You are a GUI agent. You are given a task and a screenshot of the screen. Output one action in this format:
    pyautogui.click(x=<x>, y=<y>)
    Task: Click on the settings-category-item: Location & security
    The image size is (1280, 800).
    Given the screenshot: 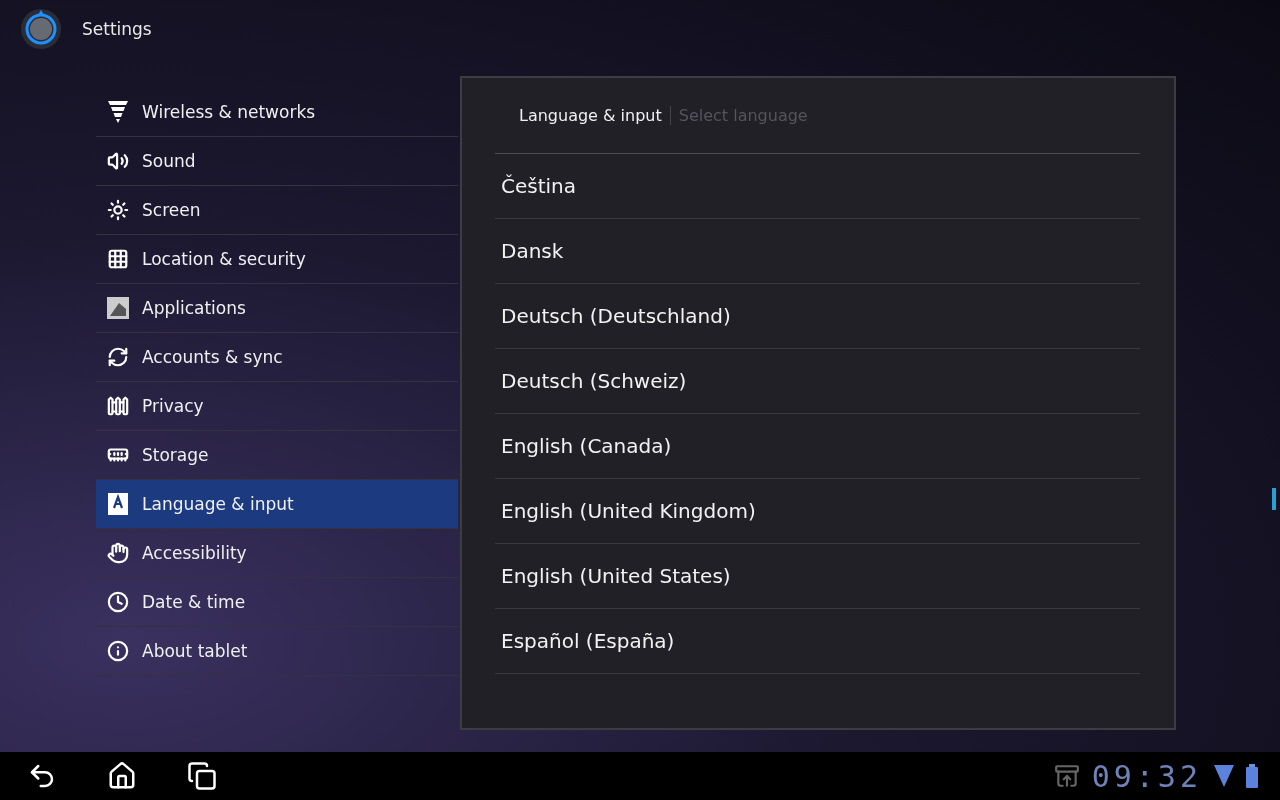 What is the action you would take?
    pyautogui.click(x=277, y=259)
    